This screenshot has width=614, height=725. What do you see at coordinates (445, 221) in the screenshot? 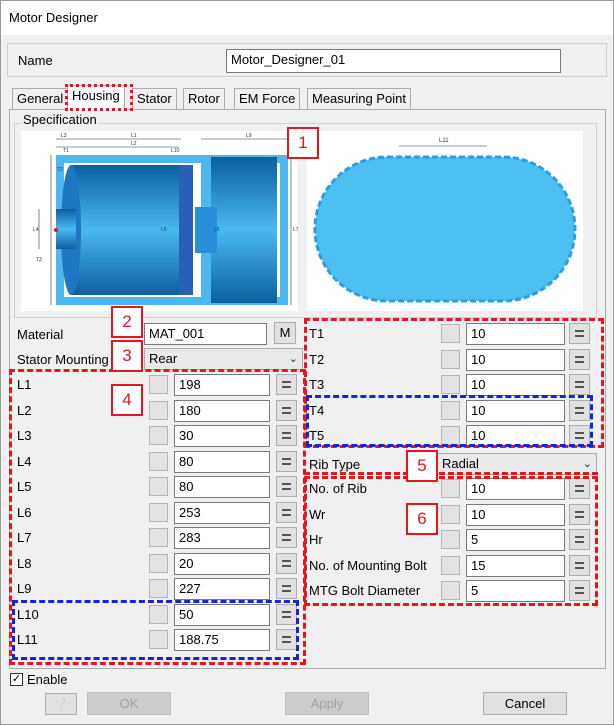
I see `housing-end-drawing: L11` at bounding box center [445, 221].